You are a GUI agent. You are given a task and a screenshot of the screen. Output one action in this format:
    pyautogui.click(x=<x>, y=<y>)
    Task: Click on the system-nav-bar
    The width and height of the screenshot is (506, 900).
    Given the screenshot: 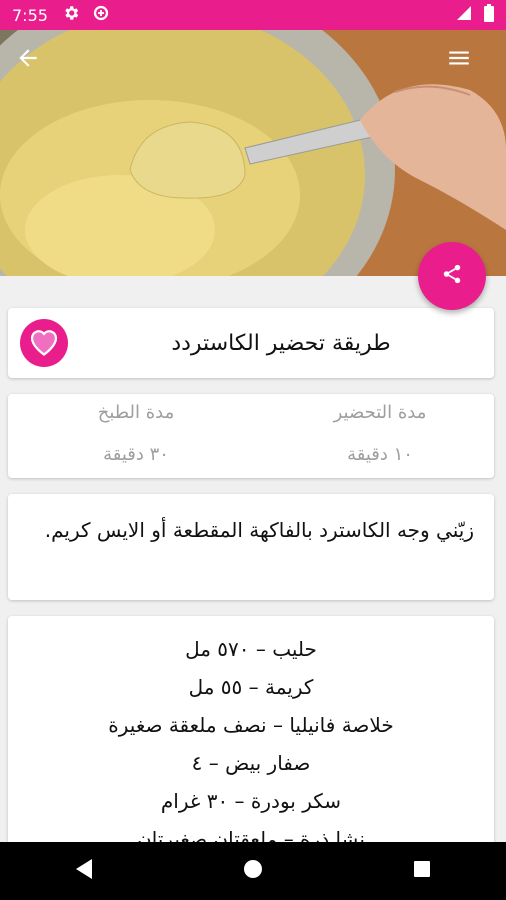 What is the action you would take?
    pyautogui.click(x=253, y=871)
    